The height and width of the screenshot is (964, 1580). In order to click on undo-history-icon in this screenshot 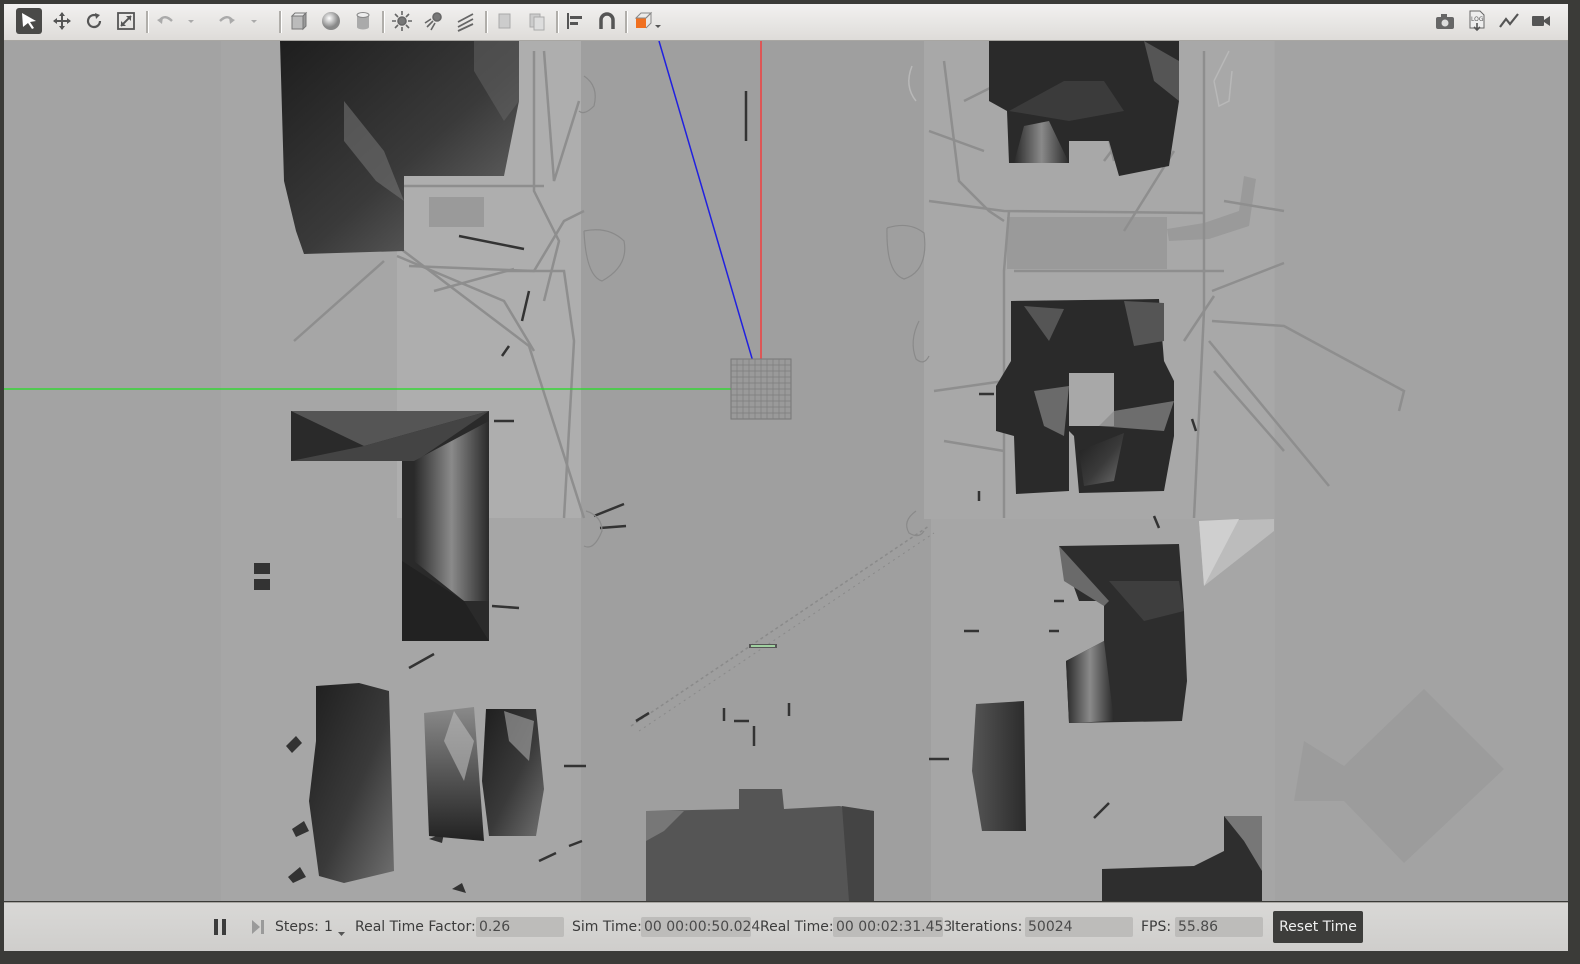, I will do `click(191, 21)`.